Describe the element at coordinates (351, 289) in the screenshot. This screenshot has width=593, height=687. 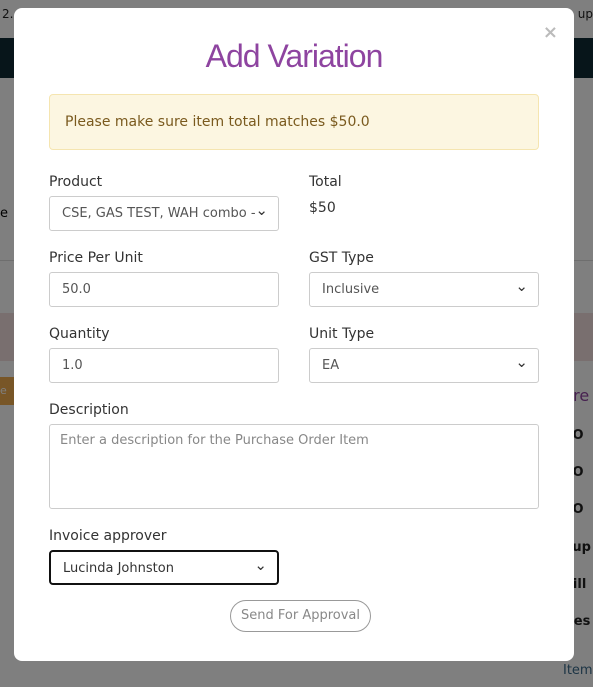
I see `gst-value: Inclusive` at that location.